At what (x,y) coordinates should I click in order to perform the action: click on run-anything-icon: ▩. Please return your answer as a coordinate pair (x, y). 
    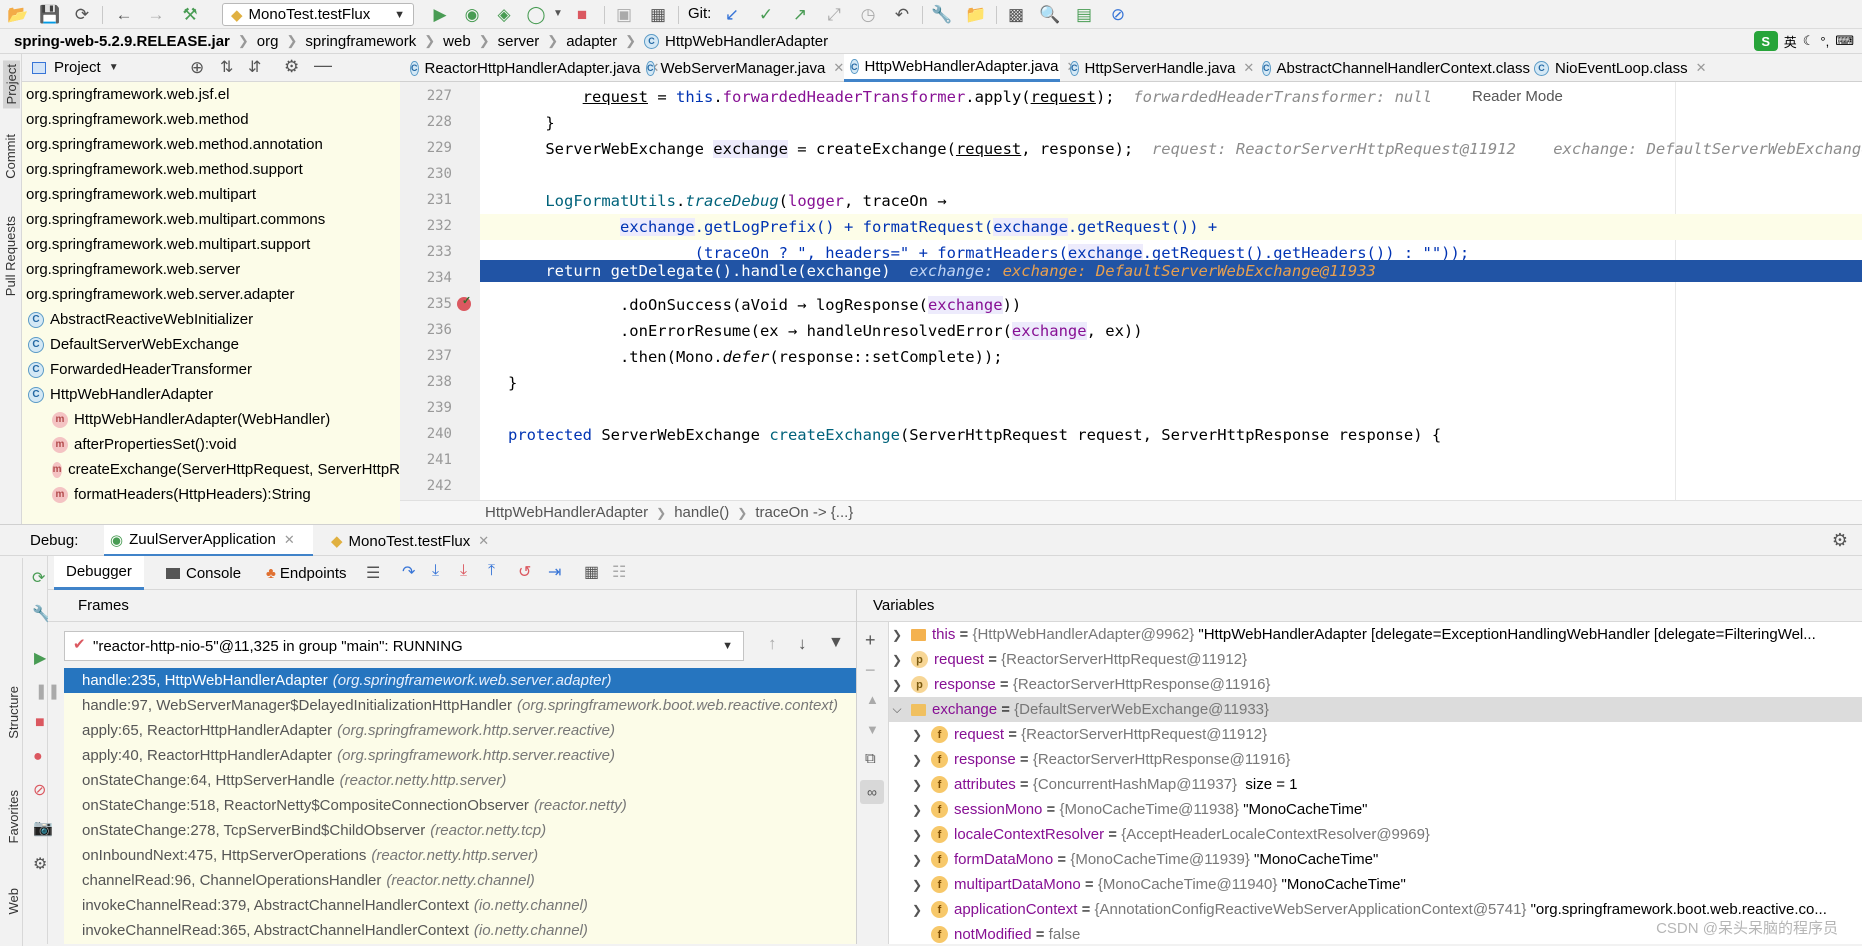
    Looking at the image, I should click on (1016, 14).